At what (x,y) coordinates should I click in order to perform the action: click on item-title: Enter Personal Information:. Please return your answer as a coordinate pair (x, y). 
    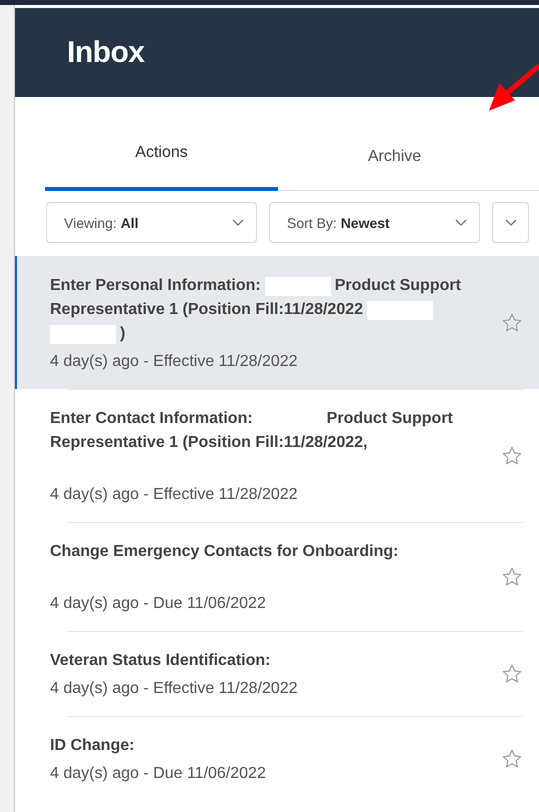
    Looking at the image, I should click on (155, 286).